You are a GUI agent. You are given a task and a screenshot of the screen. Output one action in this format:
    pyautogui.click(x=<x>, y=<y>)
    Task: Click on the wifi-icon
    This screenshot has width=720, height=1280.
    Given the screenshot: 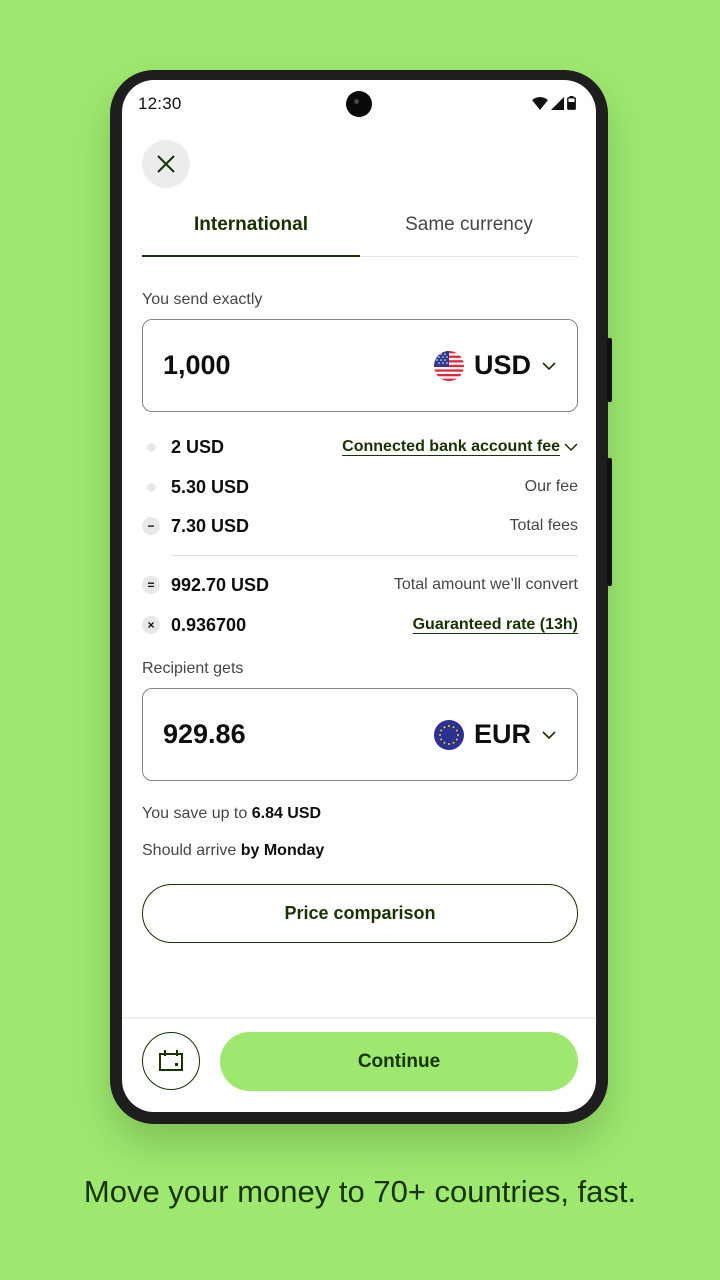 What is the action you would take?
    pyautogui.click(x=540, y=103)
    